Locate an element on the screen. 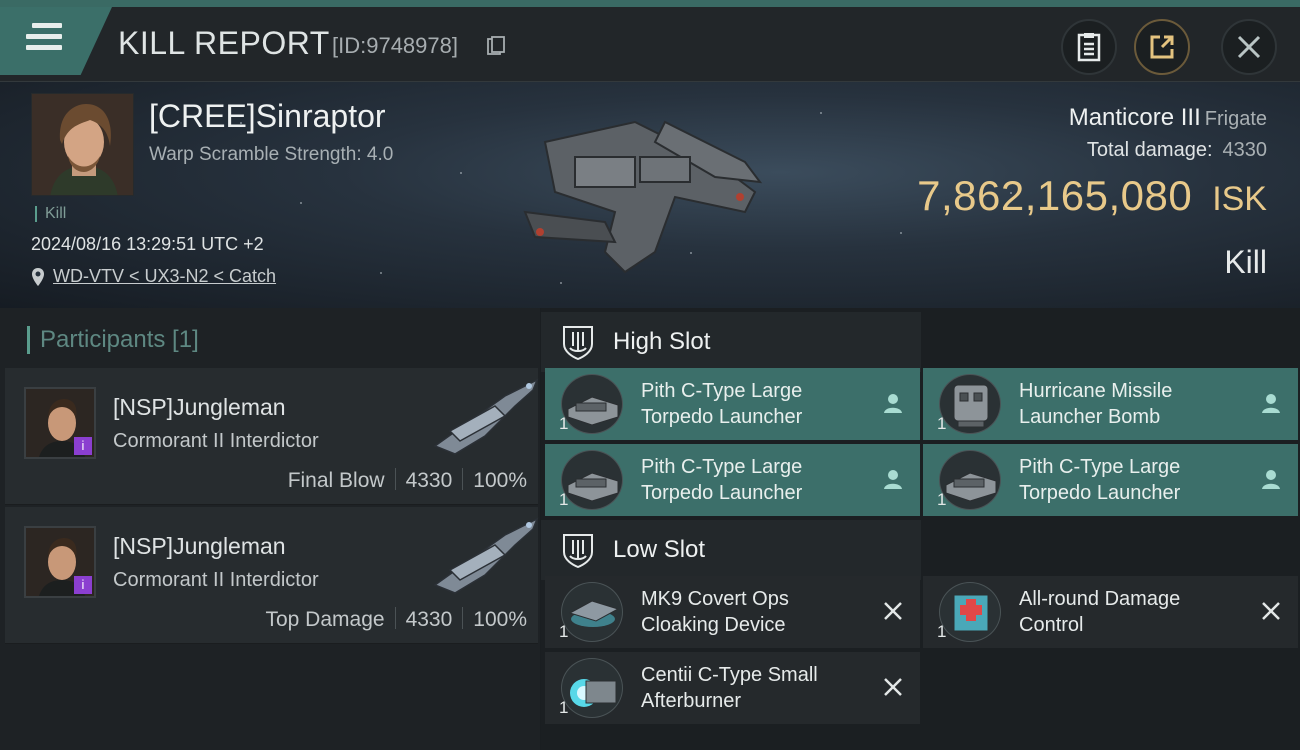 This screenshot has width=1300, height=750. ship-name: Manticore III is located at coordinates (1134, 117).